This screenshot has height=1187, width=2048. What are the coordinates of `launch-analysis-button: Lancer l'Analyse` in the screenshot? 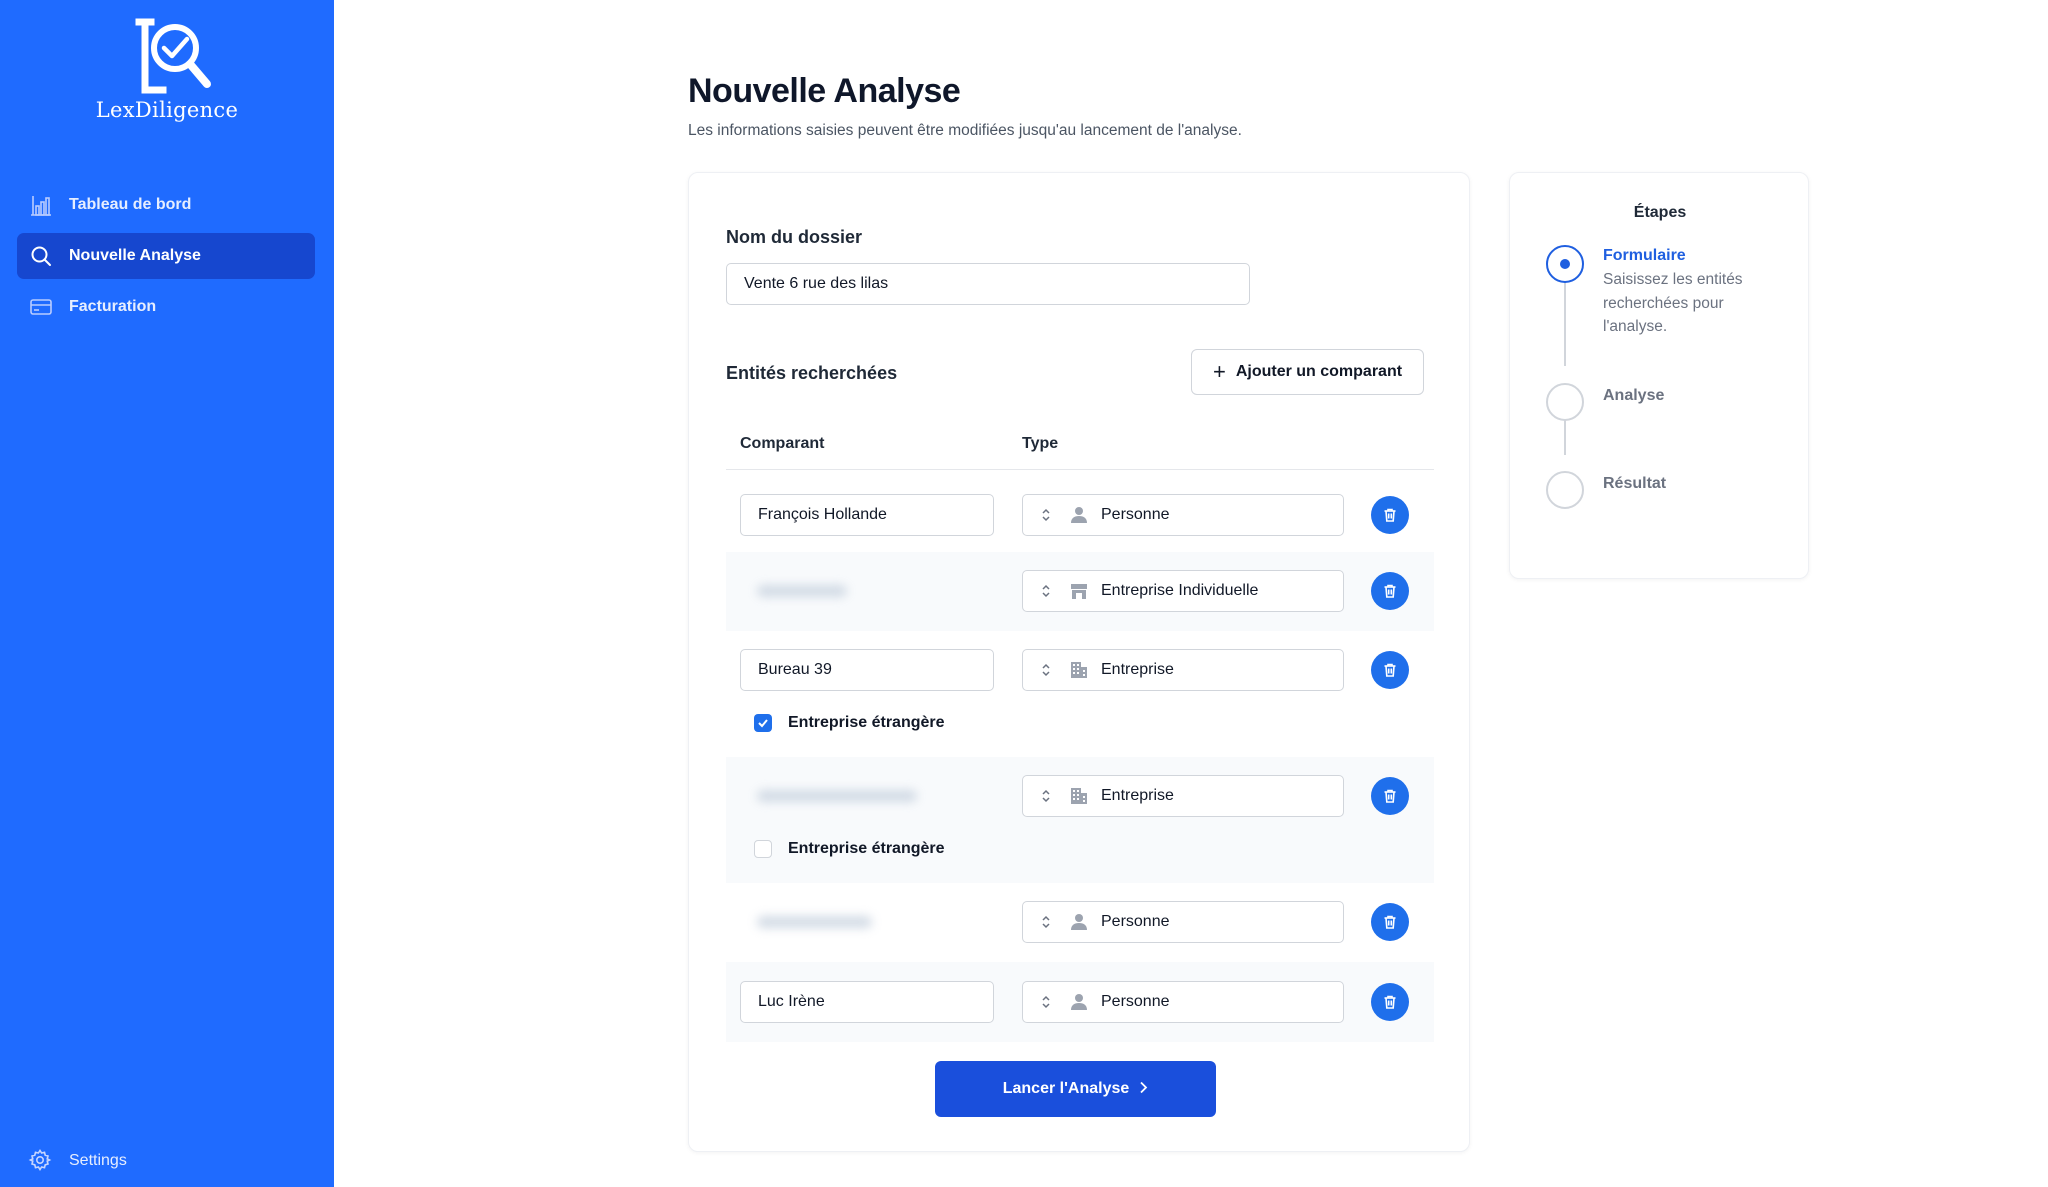 It's located at (1075, 1089).